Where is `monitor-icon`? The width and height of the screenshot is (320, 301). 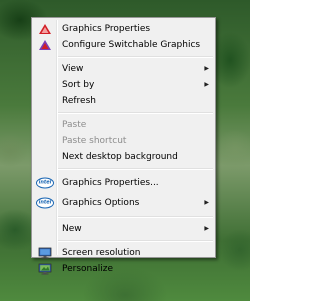 monitor-icon is located at coordinates (45, 253).